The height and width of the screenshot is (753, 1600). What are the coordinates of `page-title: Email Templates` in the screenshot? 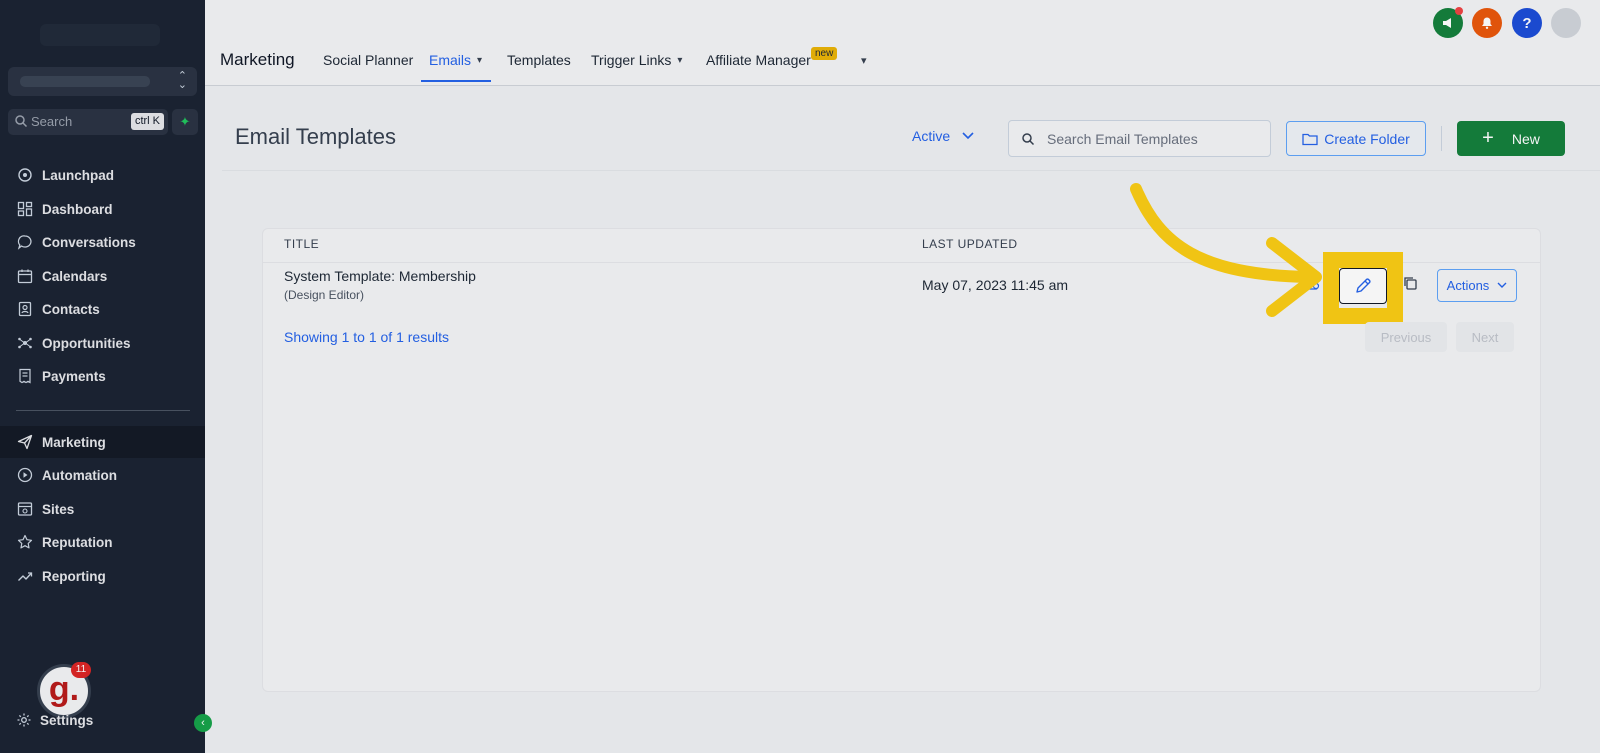 It's located at (315, 136).